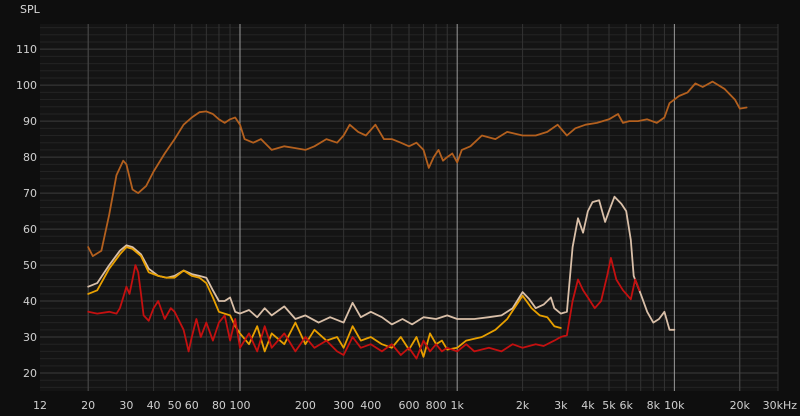  I want to click on x-tick-label: 8k, so click(654, 405).